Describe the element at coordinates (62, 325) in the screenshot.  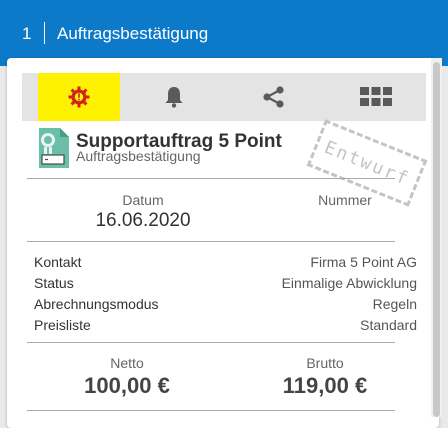
I see `detail-label-pricelist: Preisliste` at that location.